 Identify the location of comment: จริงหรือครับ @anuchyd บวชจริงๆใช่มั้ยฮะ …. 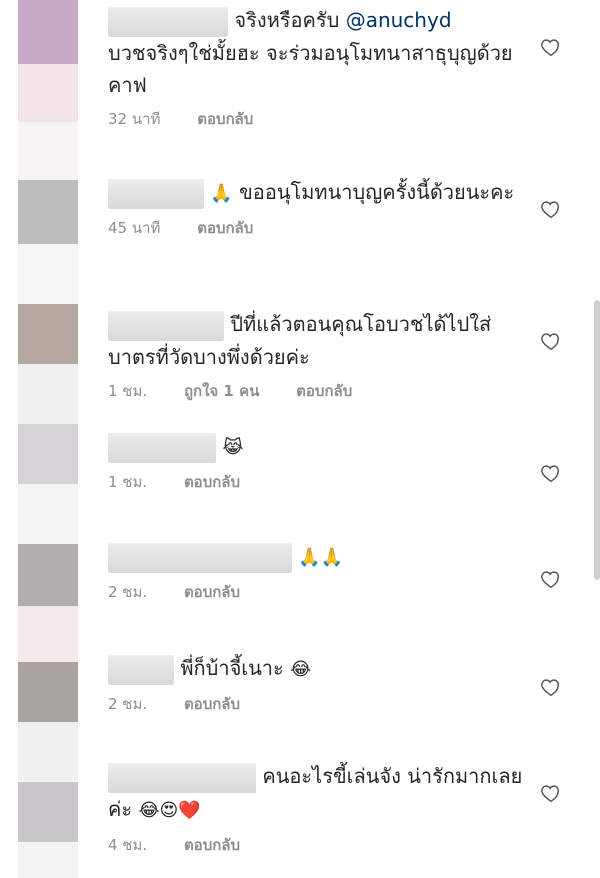
(323, 67).